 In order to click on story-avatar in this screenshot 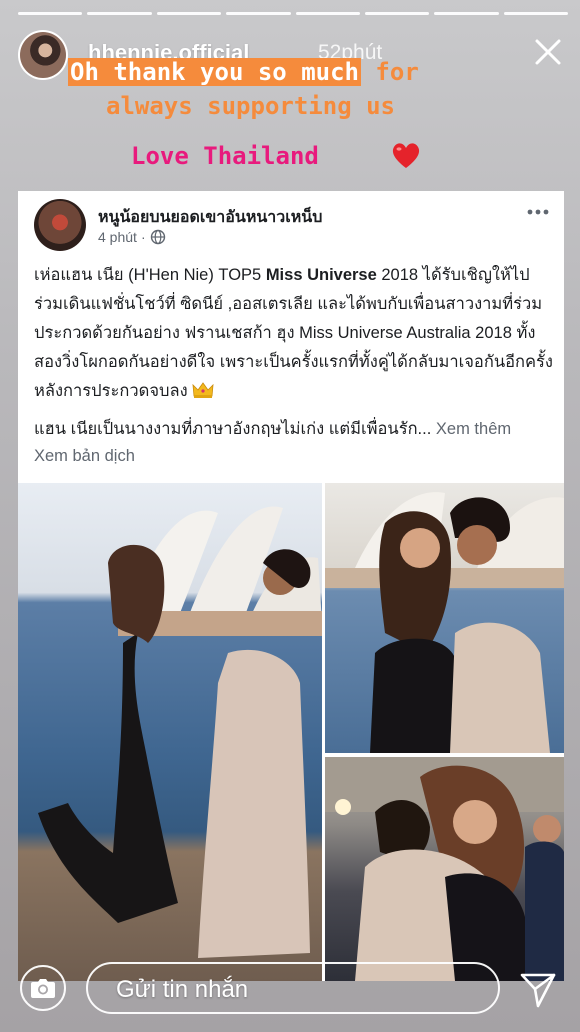, I will do `click(43, 55)`.